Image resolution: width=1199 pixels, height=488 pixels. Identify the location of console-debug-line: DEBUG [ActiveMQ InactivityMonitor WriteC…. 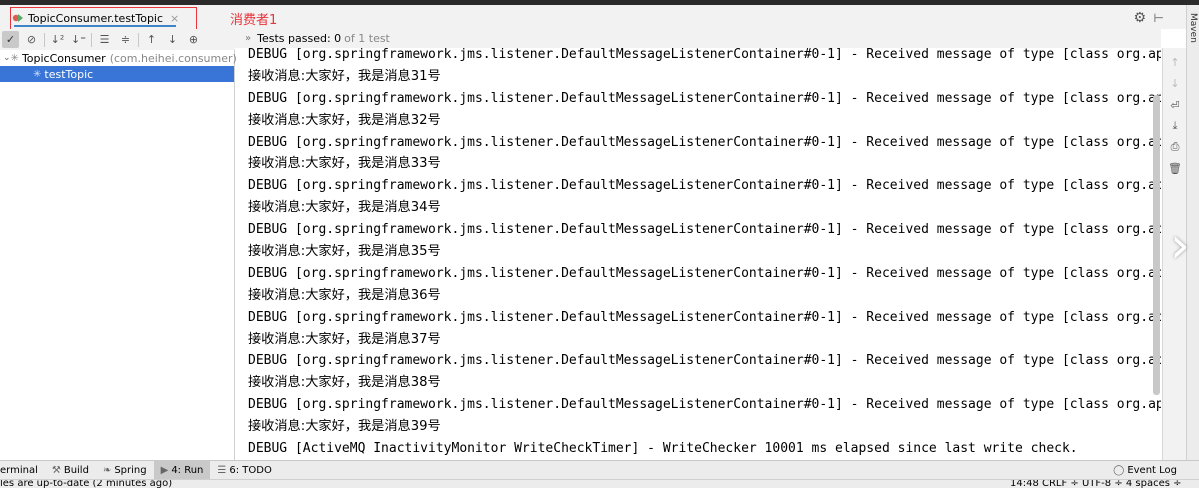
(663, 449).